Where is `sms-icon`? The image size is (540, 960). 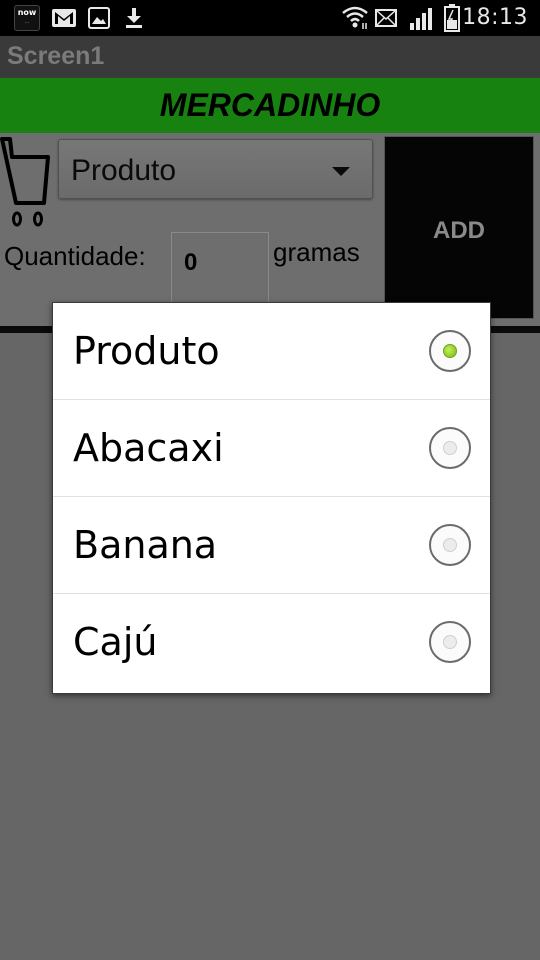
sms-icon is located at coordinates (386, 18).